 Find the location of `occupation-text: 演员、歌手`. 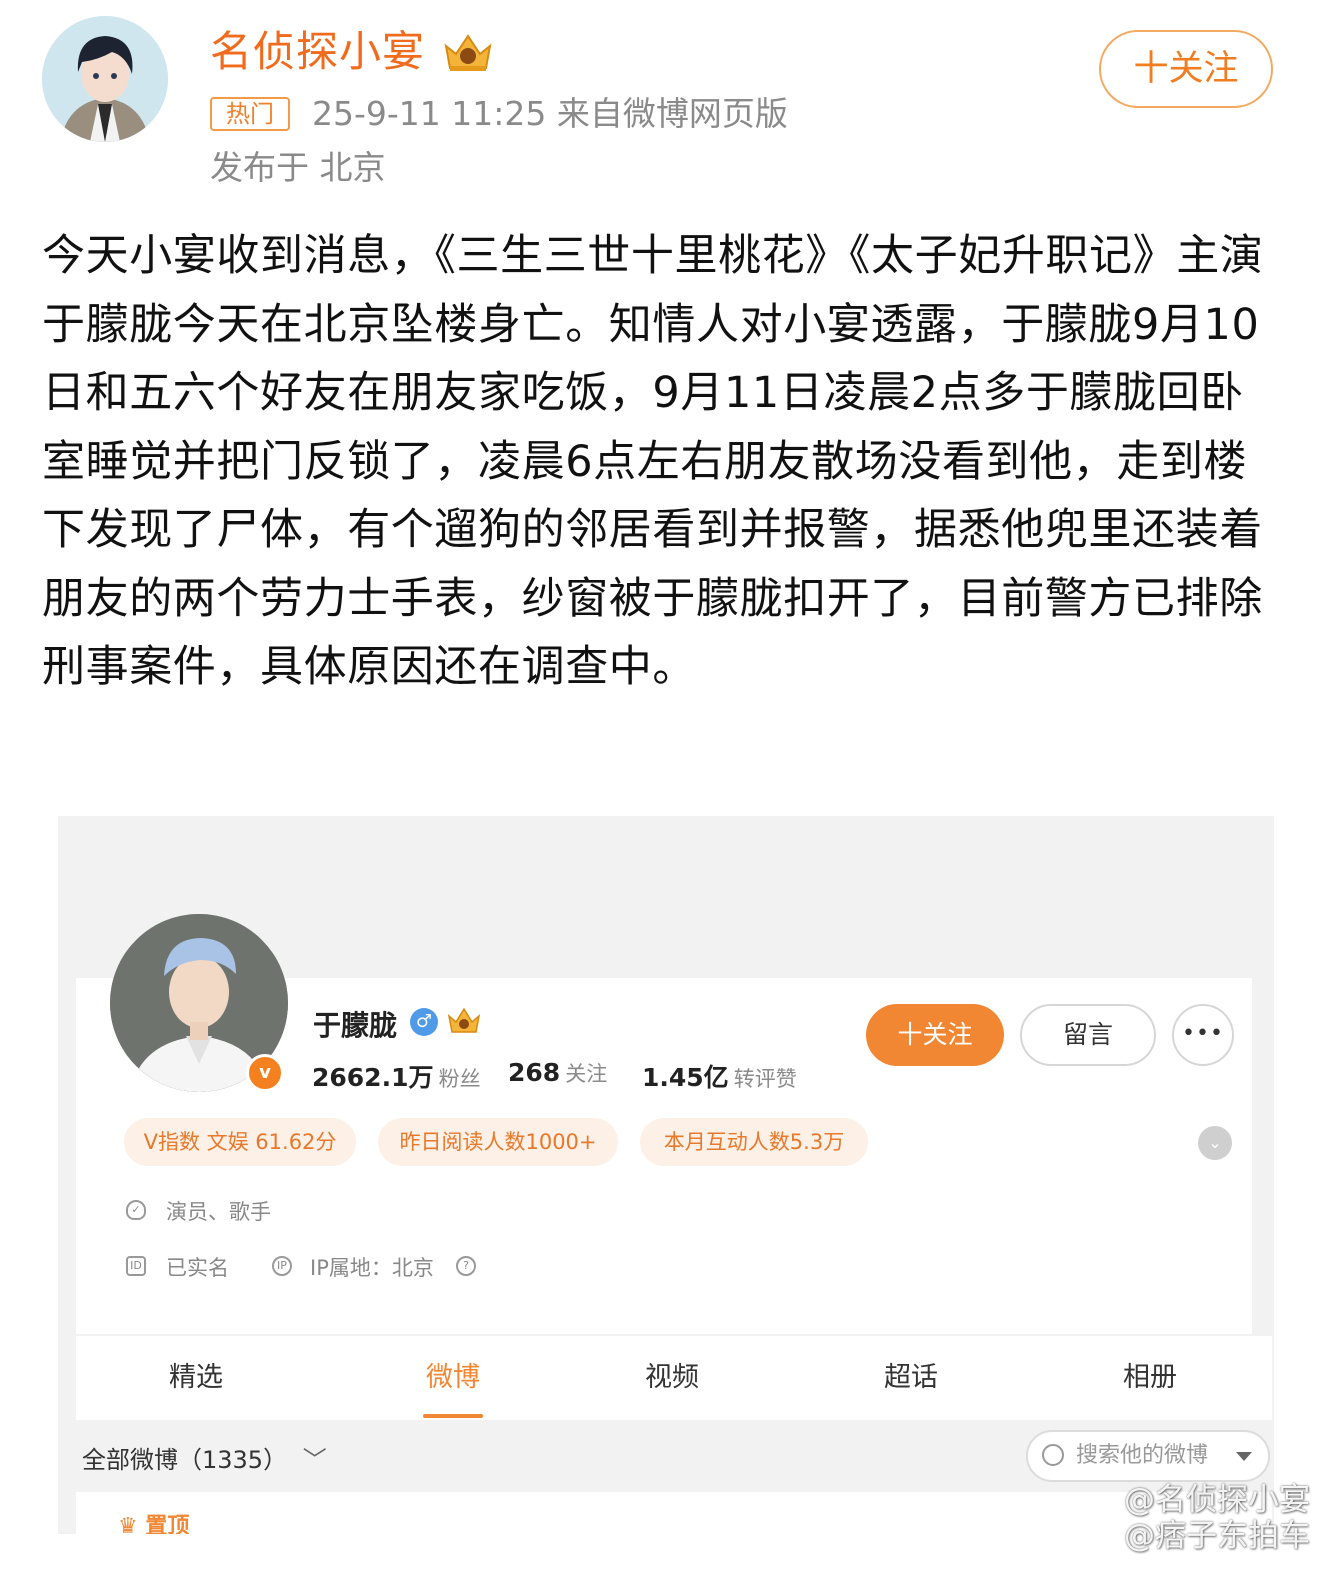

occupation-text: 演员、歌手 is located at coordinates (218, 1212).